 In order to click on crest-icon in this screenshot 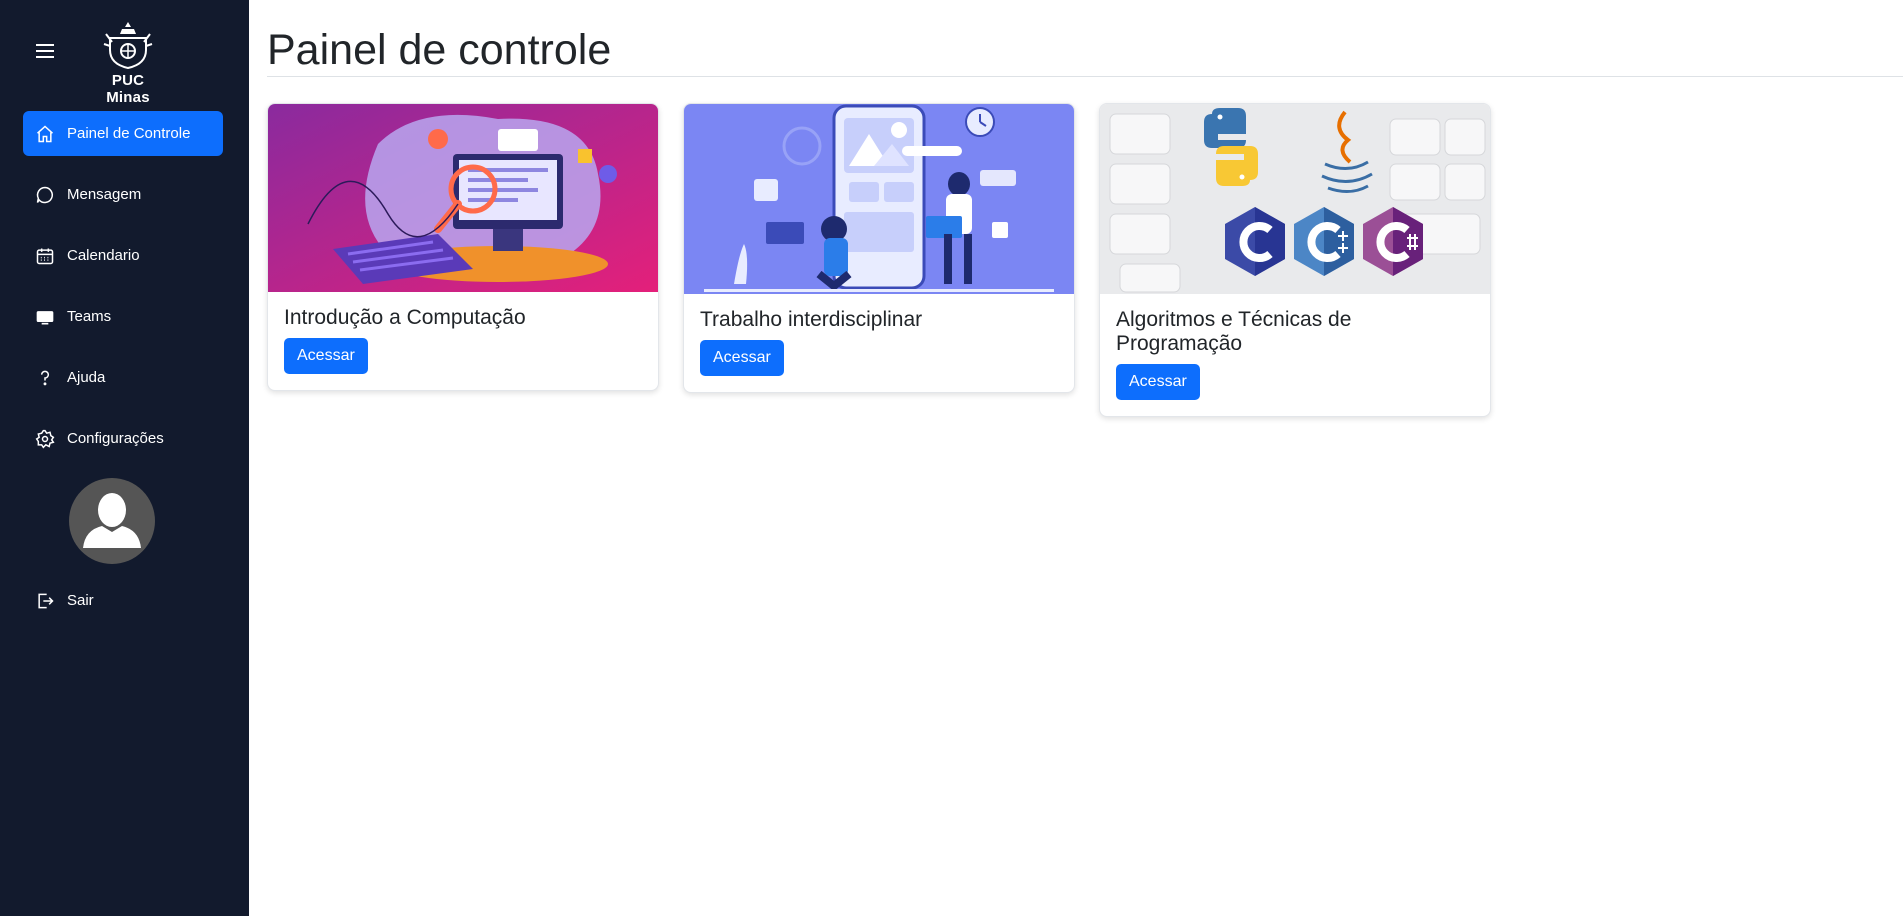, I will do `click(128, 46)`.